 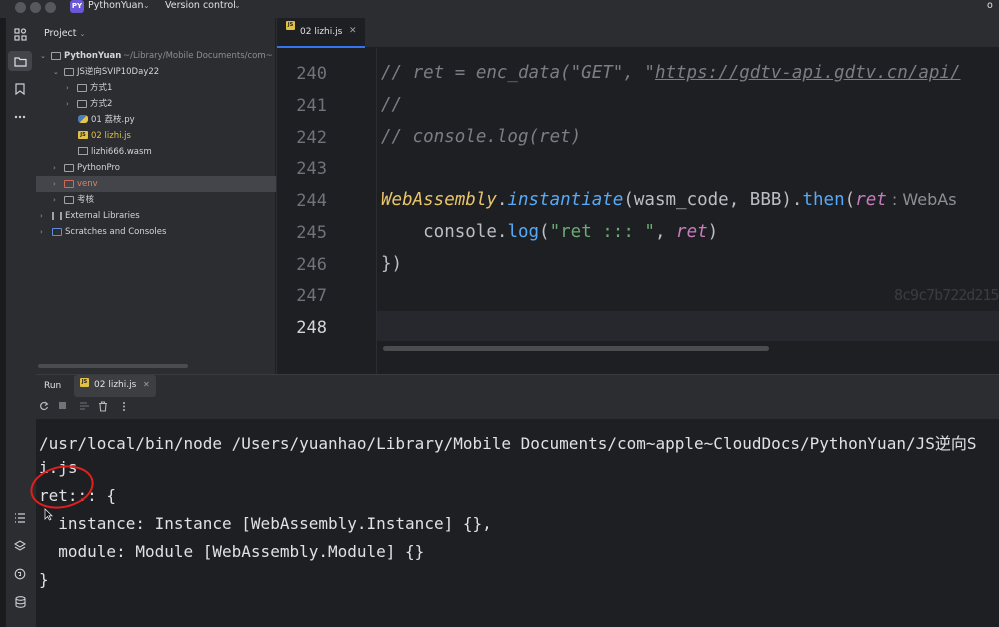 I want to click on code-line-246: }), so click(x=392, y=264).